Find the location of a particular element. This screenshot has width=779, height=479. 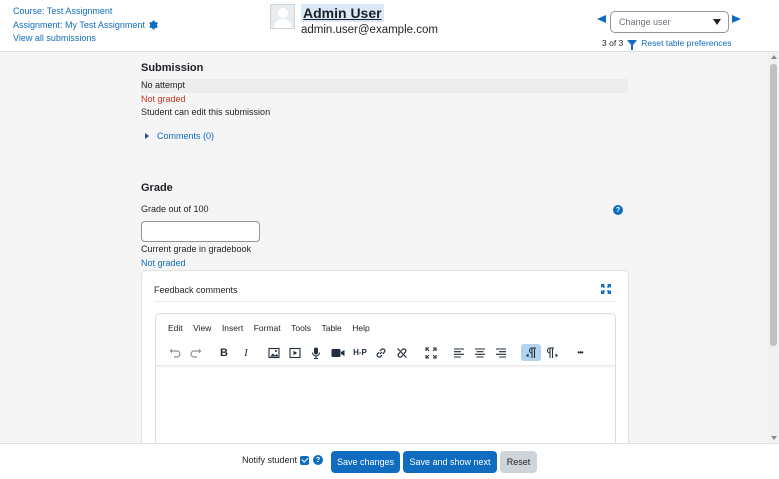

vertical-scrollbar is located at coordinates (773, 247).